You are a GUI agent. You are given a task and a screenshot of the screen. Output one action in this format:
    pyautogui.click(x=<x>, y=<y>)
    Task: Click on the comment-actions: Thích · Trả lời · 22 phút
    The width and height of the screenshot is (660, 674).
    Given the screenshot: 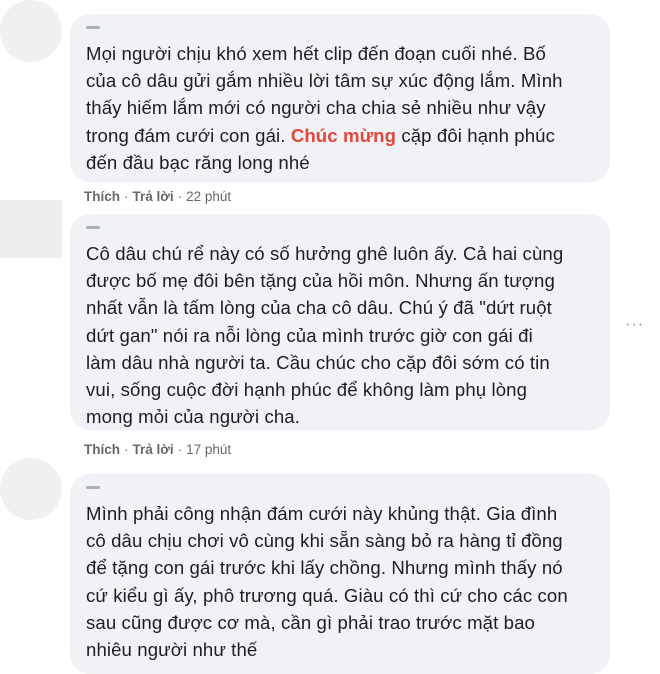 What is the action you would take?
    pyautogui.click(x=157, y=196)
    